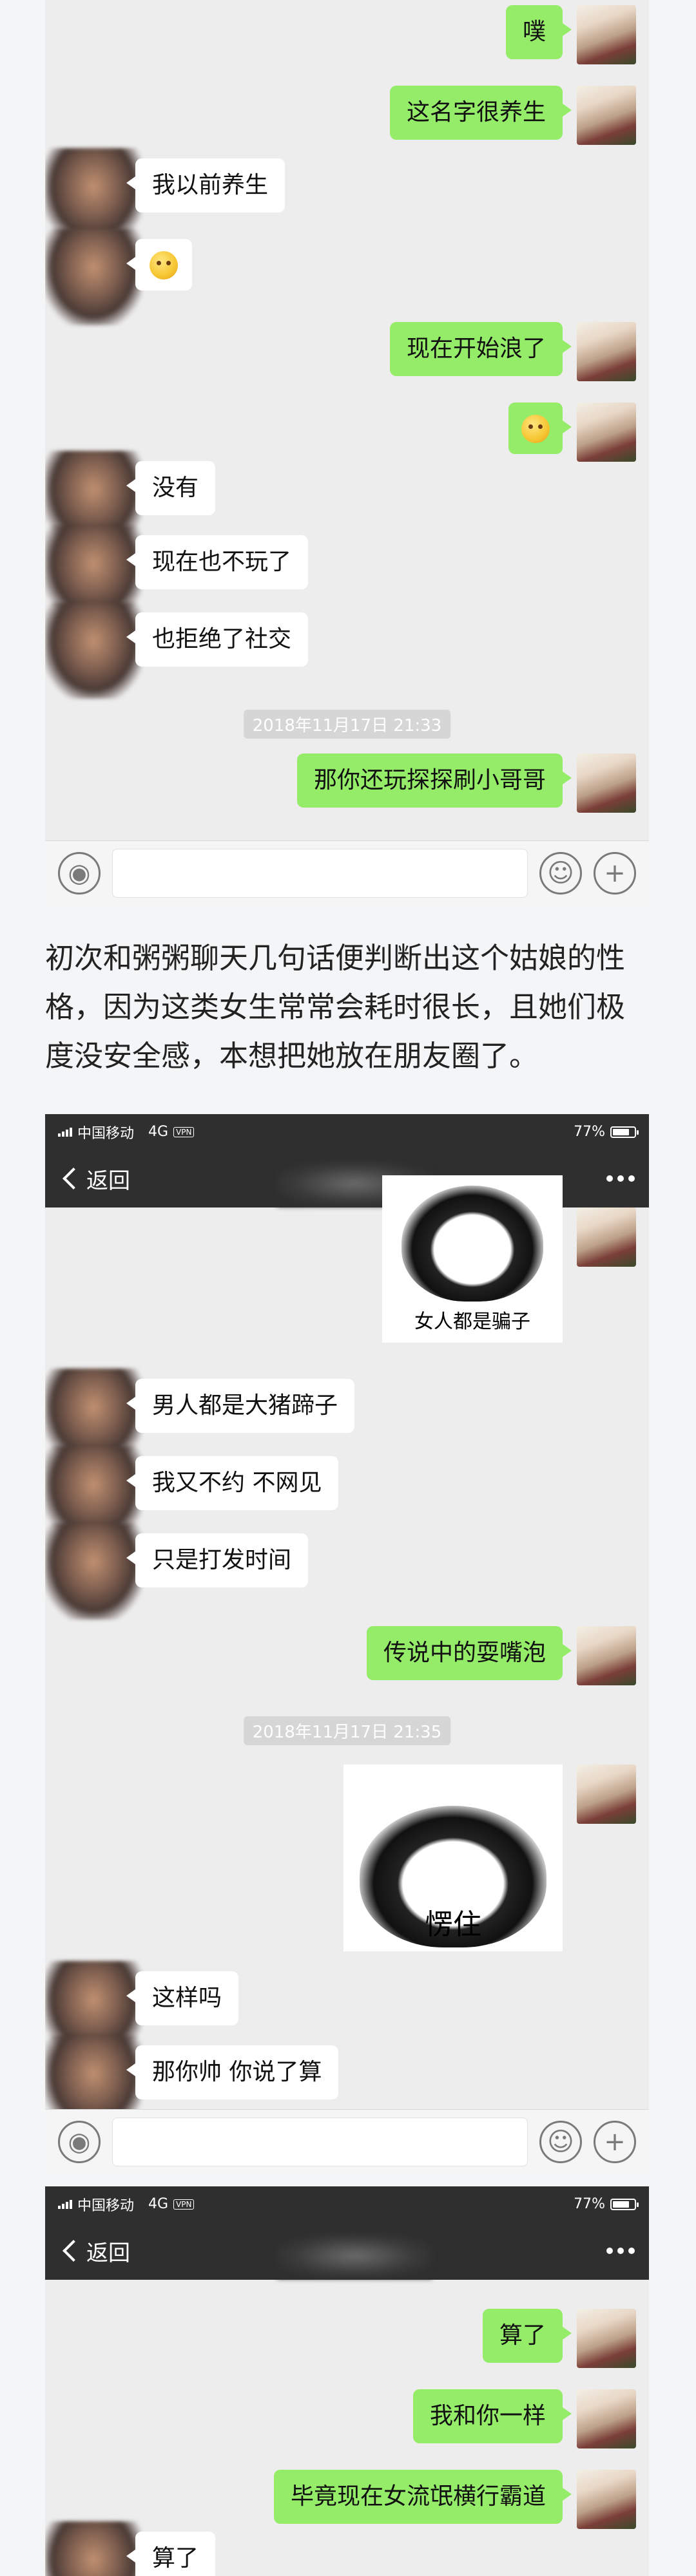 The height and width of the screenshot is (2576, 696). What do you see at coordinates (538, 32) in the screenshot?
I see `message-bubble: 噗` at bounding box center [538, 32].